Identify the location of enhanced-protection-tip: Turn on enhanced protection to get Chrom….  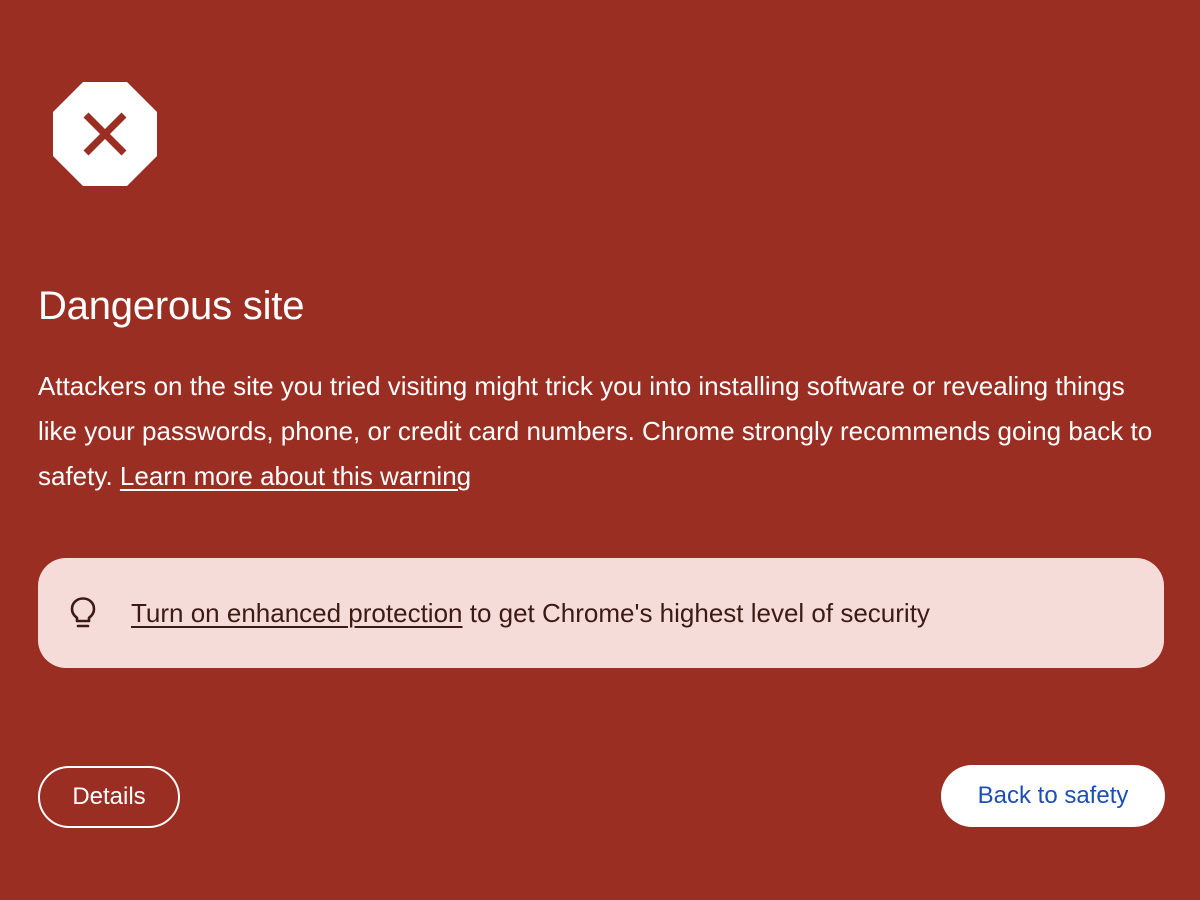
(601, 613).